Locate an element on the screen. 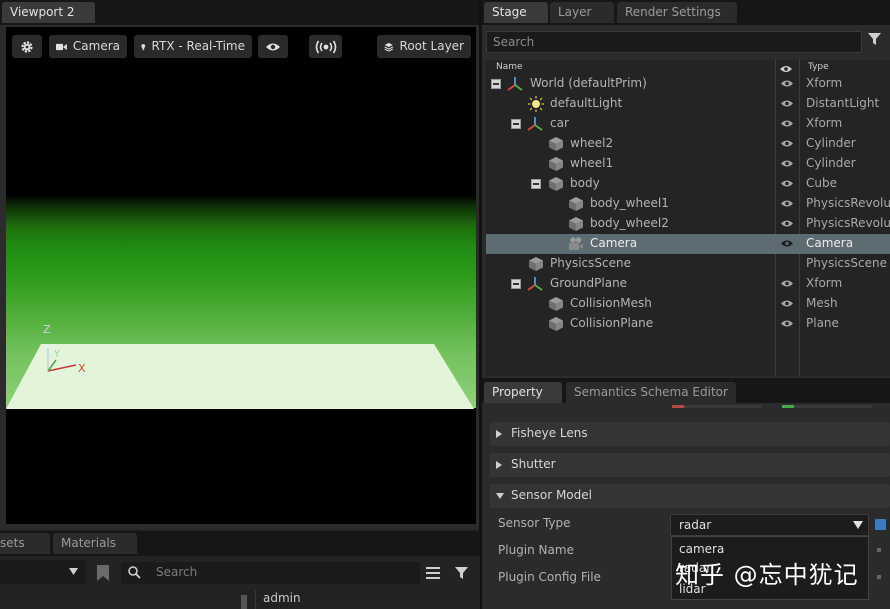  tree-row-label: World (defaultPrim) is located at coordinates (588, 83).